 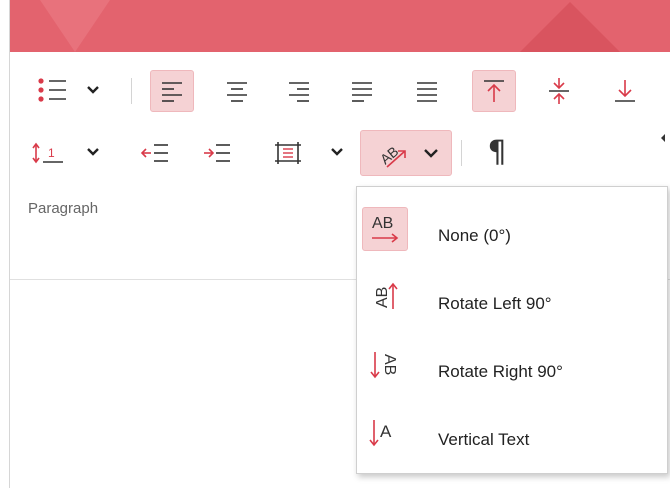 I want to click on distributed-button, so click(x=427, y=91).